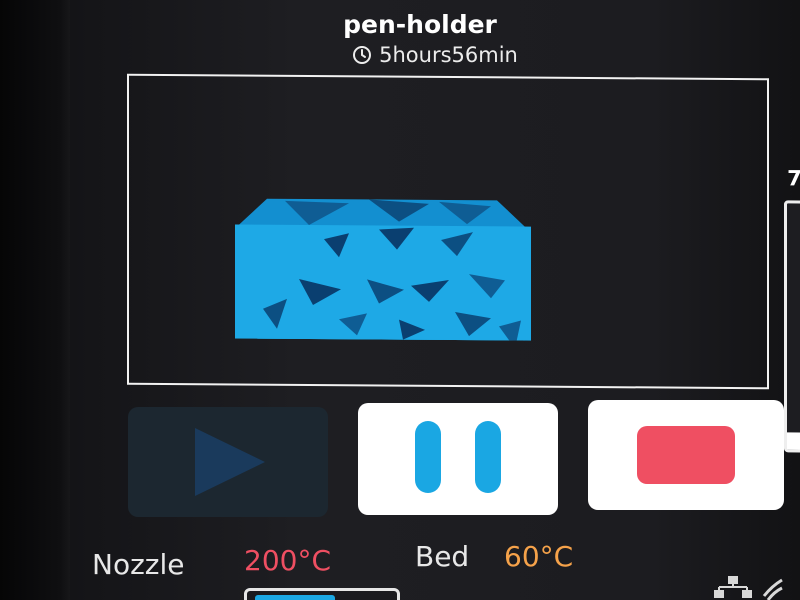  What do you see at coordinates (792, 326) in the screenshot?
I see `progress-bar` at bounding box center [792, 326].